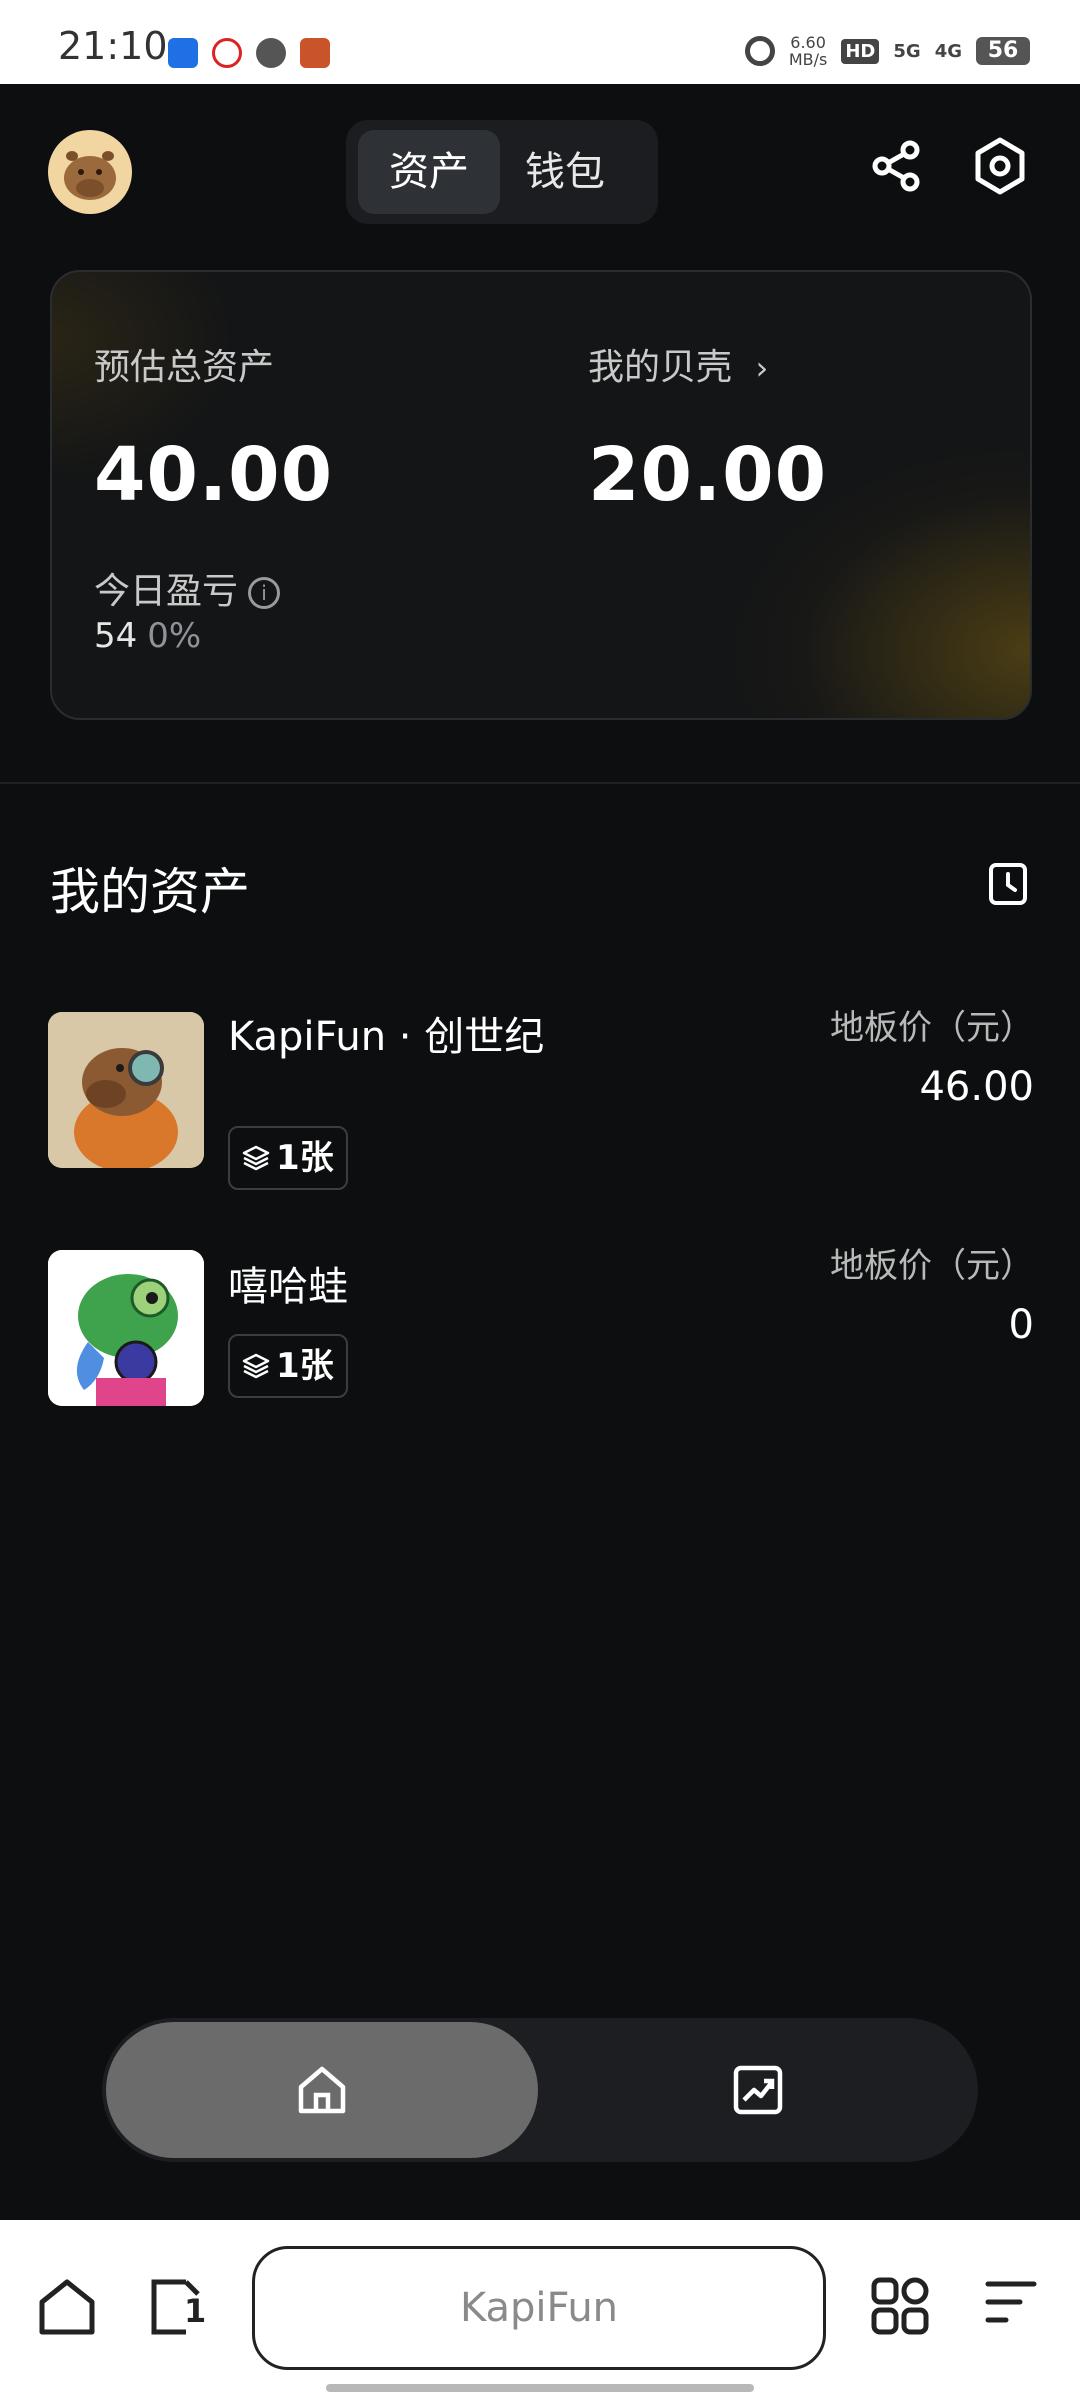 Image resolution: width=1080 pixels, height=2400 pixels. I want to click on section-title: 我的资产, so click(150, 892).